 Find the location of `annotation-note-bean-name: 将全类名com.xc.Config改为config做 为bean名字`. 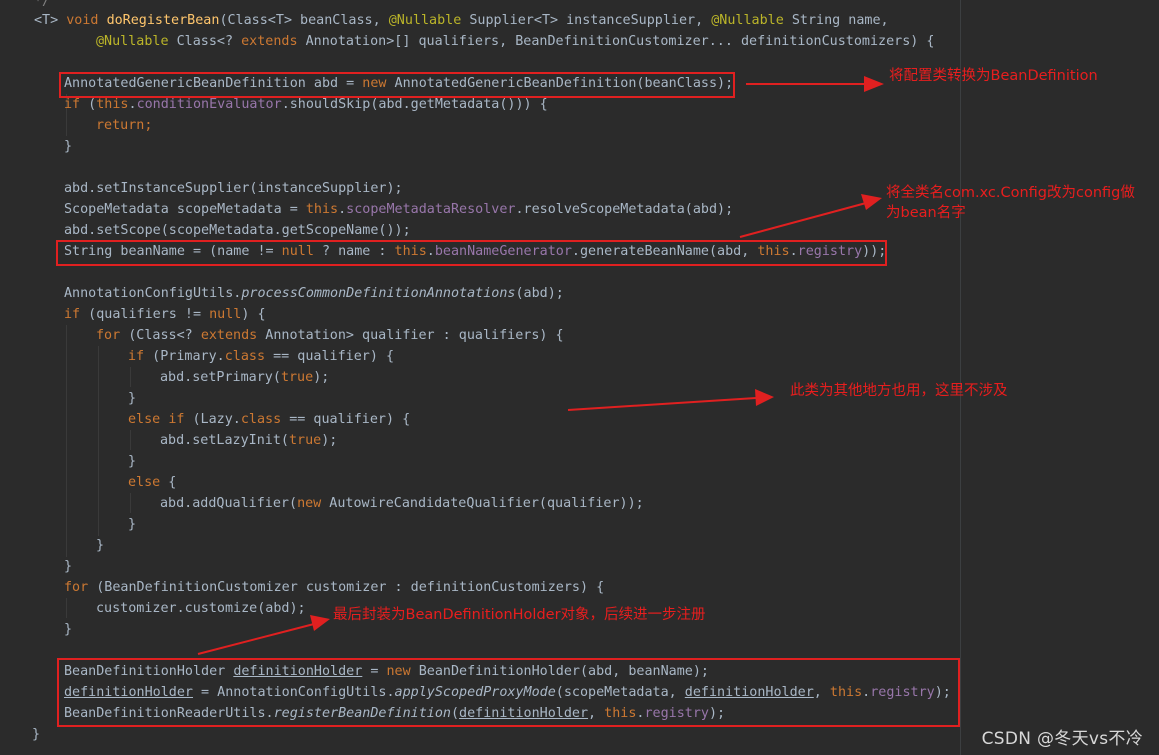

annotation-note-bean-name: 将全类名com.xc.Config改为config做 为bean名字 is located at coordinates (1010, 203).